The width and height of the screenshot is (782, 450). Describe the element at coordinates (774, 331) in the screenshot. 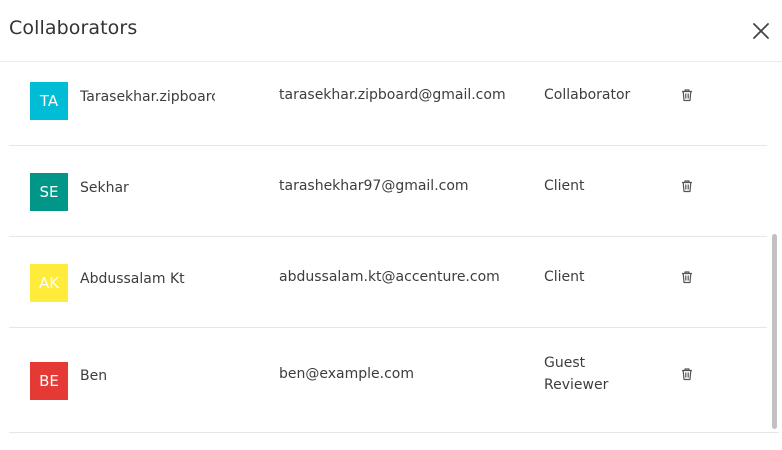

I see `scrollbar-thumb` at that location.